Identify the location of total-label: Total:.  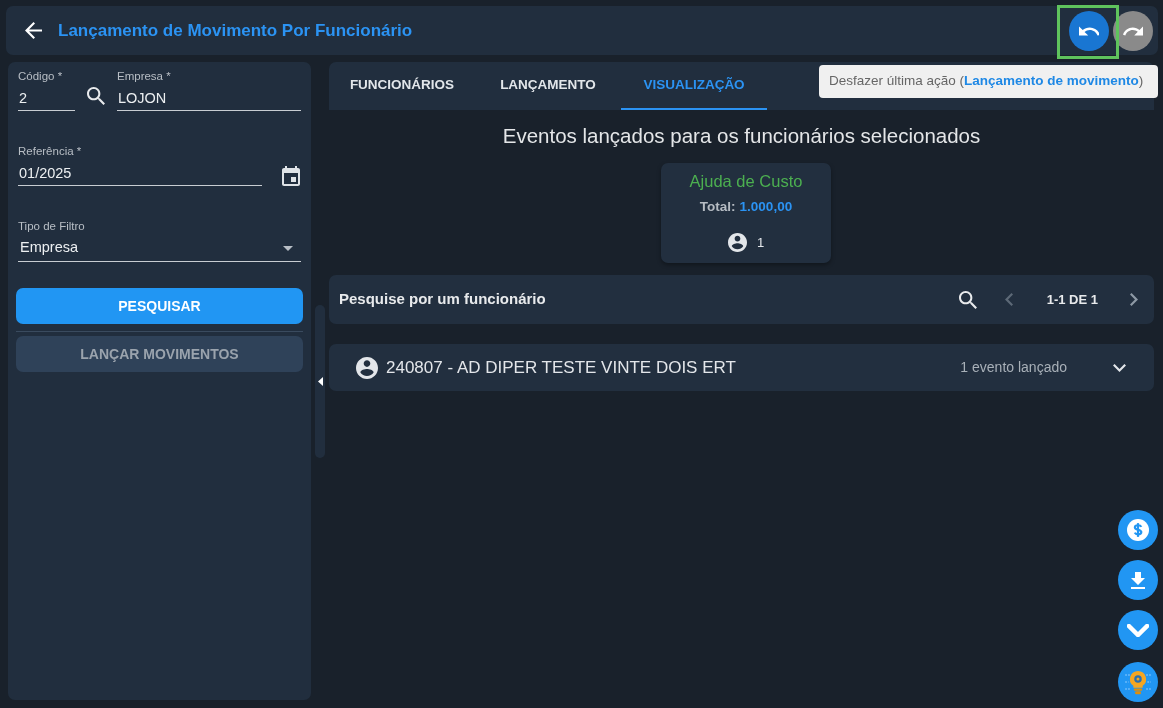
(717, 207).